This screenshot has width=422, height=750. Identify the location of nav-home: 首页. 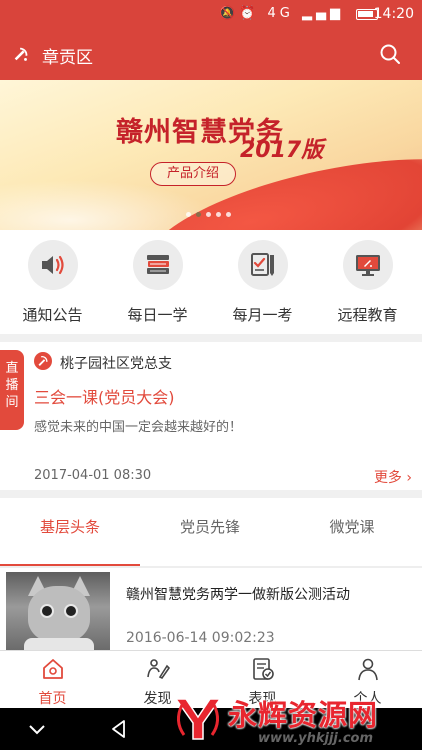
(52, 682).